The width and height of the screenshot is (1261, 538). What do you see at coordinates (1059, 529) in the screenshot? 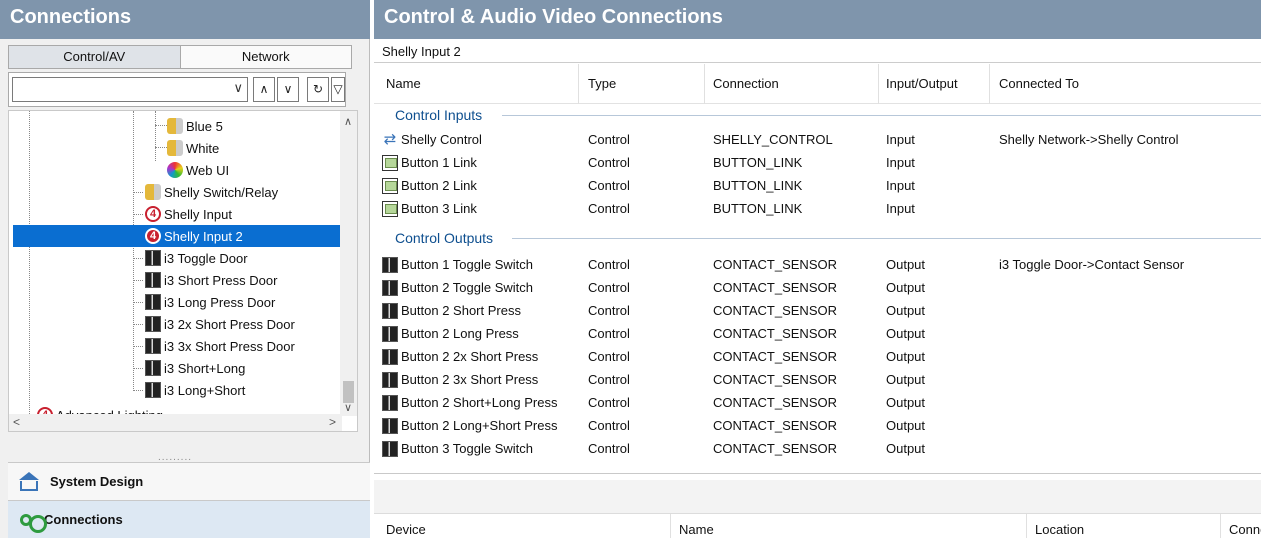
I see `column-header-location: Location` at bounding box center [1059, 529].